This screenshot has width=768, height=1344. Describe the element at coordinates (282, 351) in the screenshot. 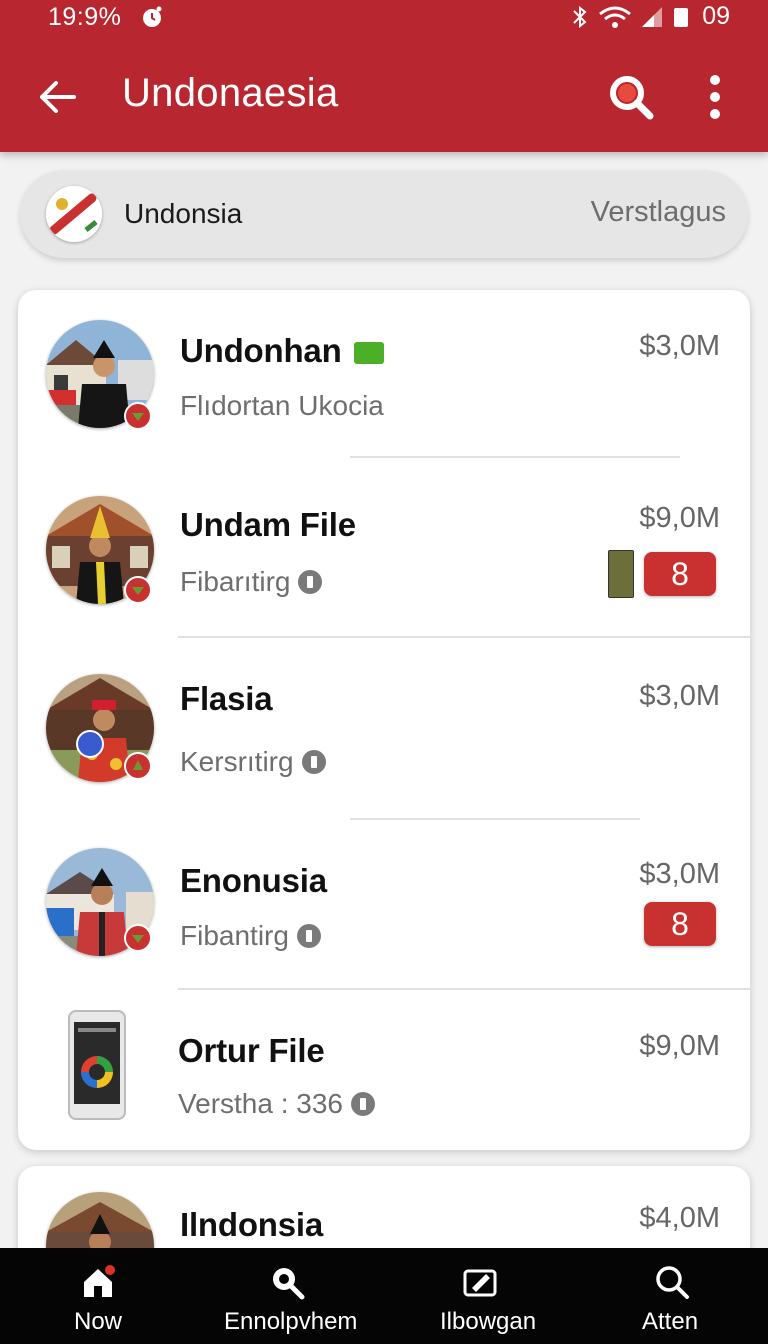

I see `item-name: Undonhan` at that location.